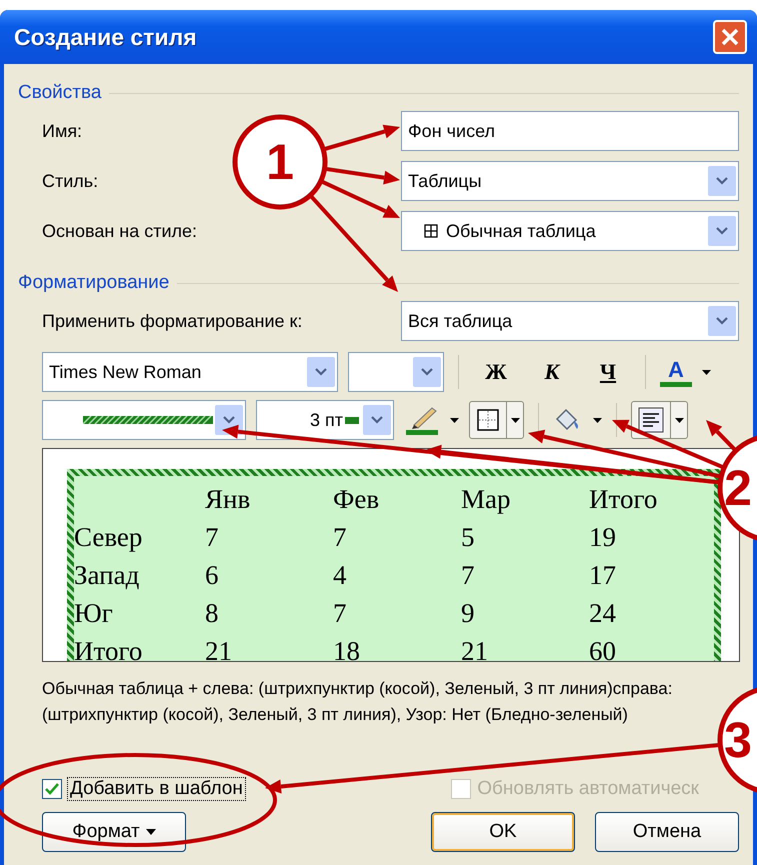 The image size is (757, 865). I want to click on table-cell-text: Янв, so click(228, 499).